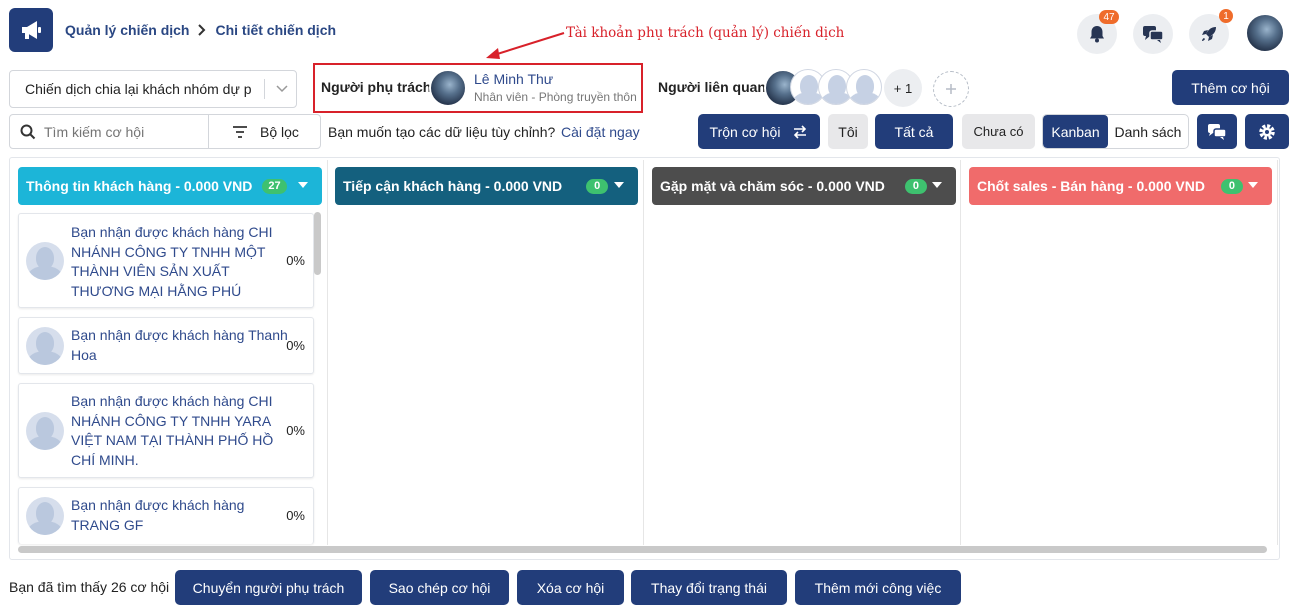  I want to click on found-count-text: Bạn đã tìm thấy 26 cơ hội, so click(89, 587).